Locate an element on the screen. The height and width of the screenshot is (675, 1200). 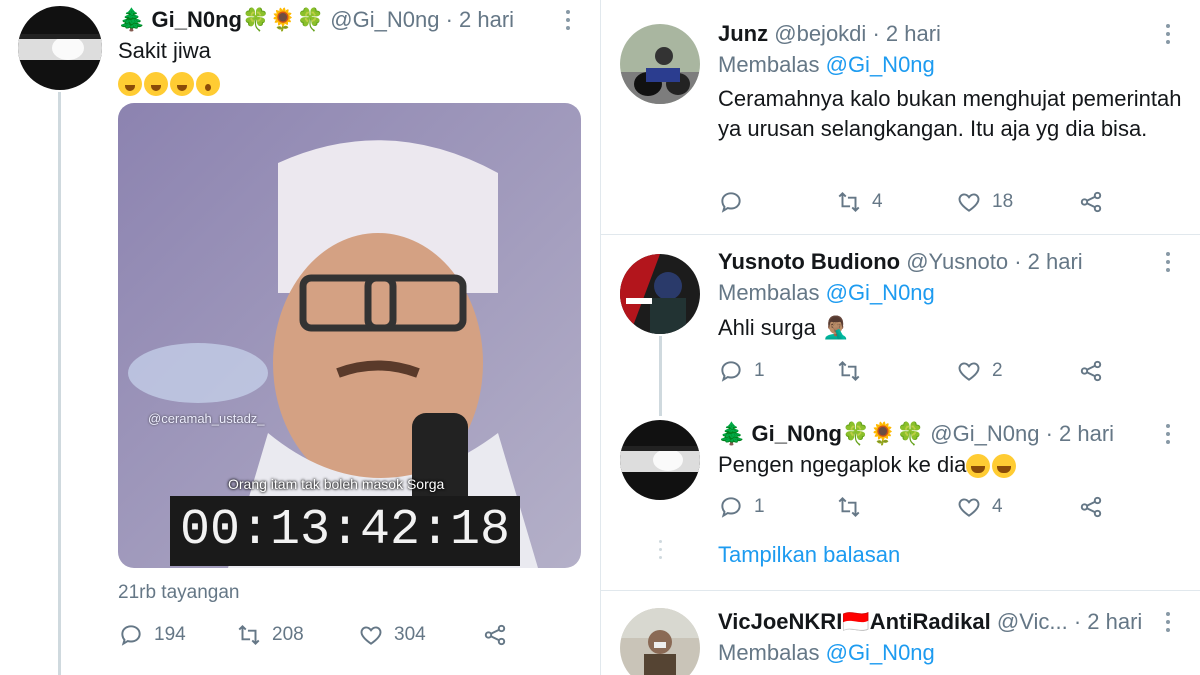
reply-text: Ahli surga 🤦🏽‍♂️ is located at coordinates (784, 327).